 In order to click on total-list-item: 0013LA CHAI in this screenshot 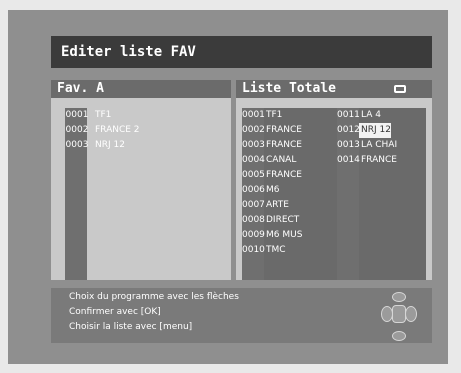, I will do `click(381, 145)`.